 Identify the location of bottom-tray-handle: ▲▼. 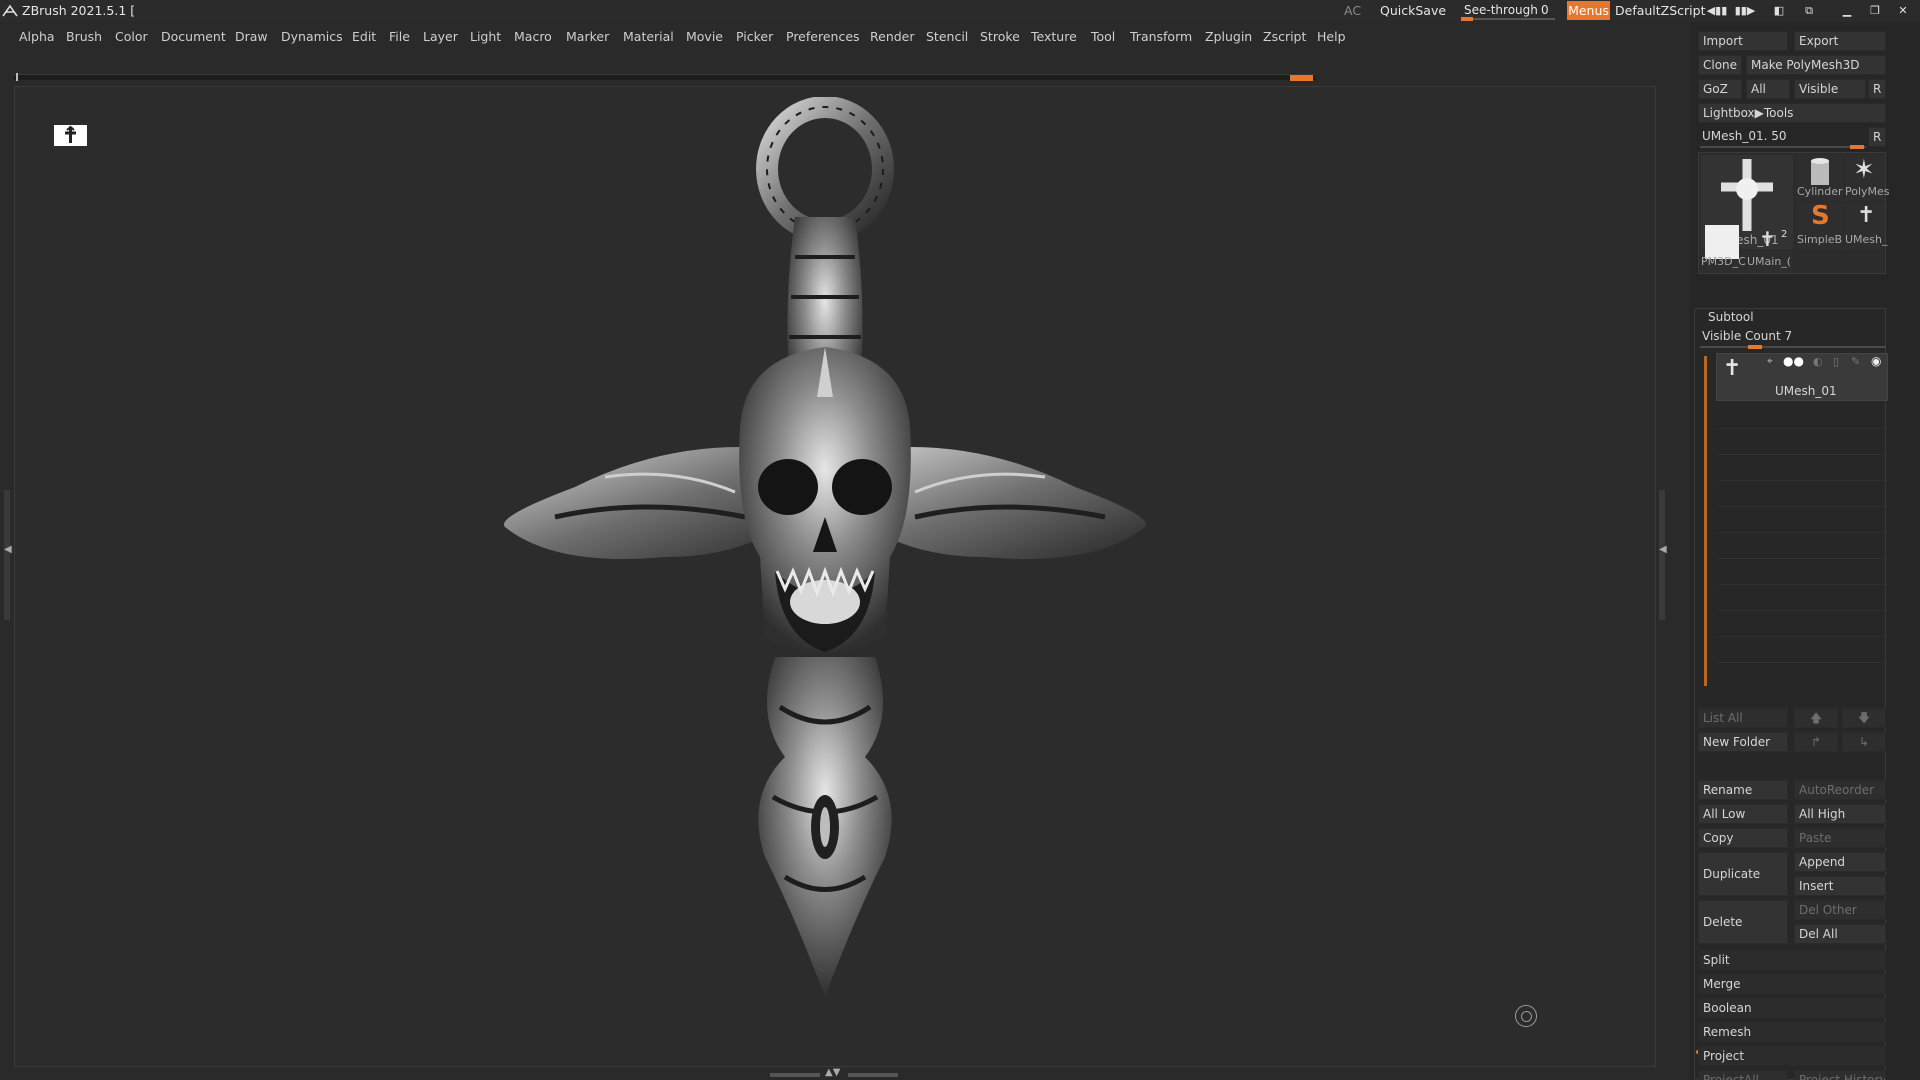
(835, 1073).